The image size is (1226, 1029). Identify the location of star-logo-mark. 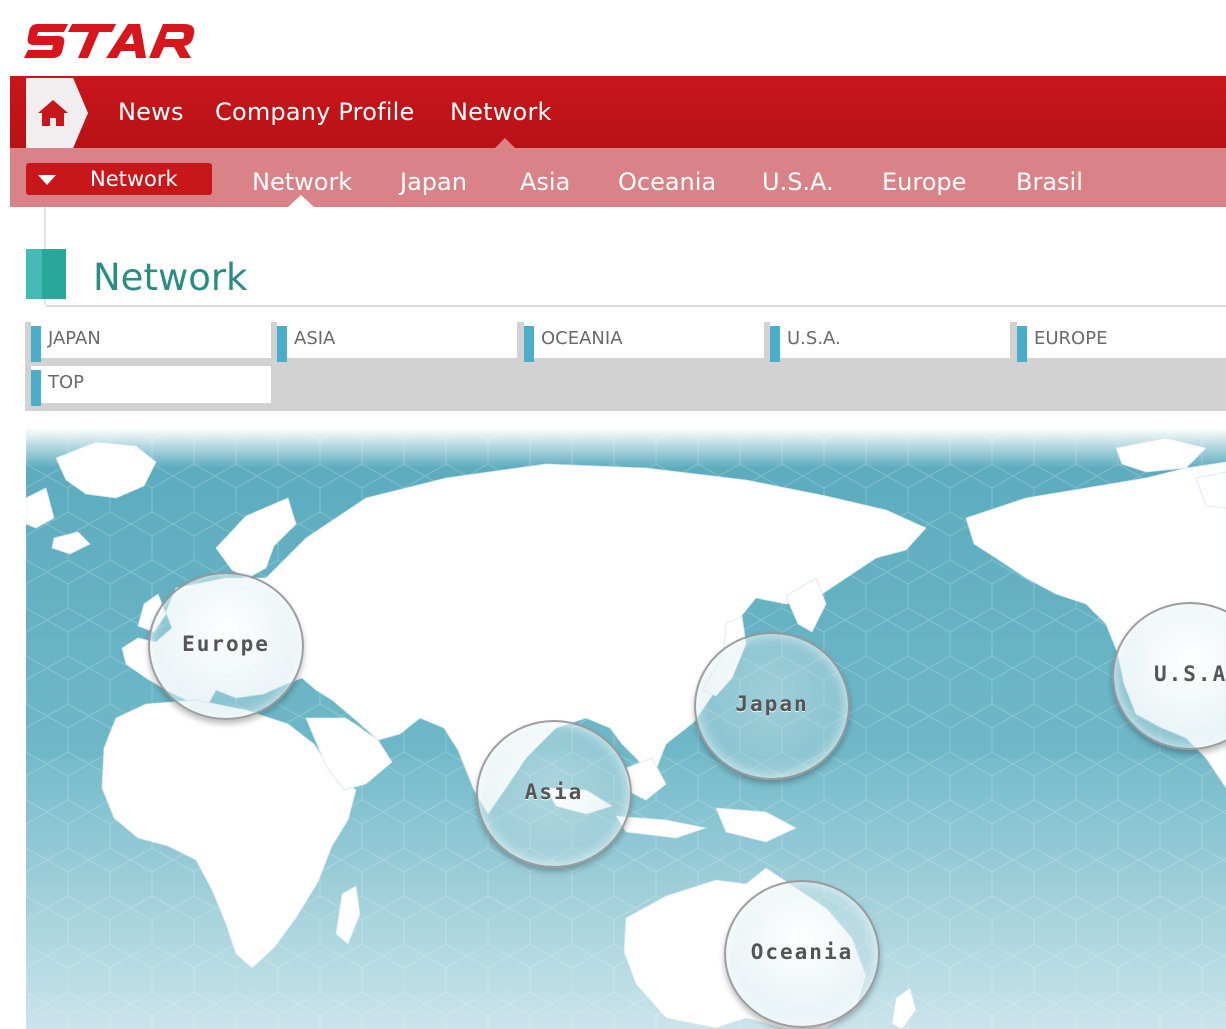
(109, 41).